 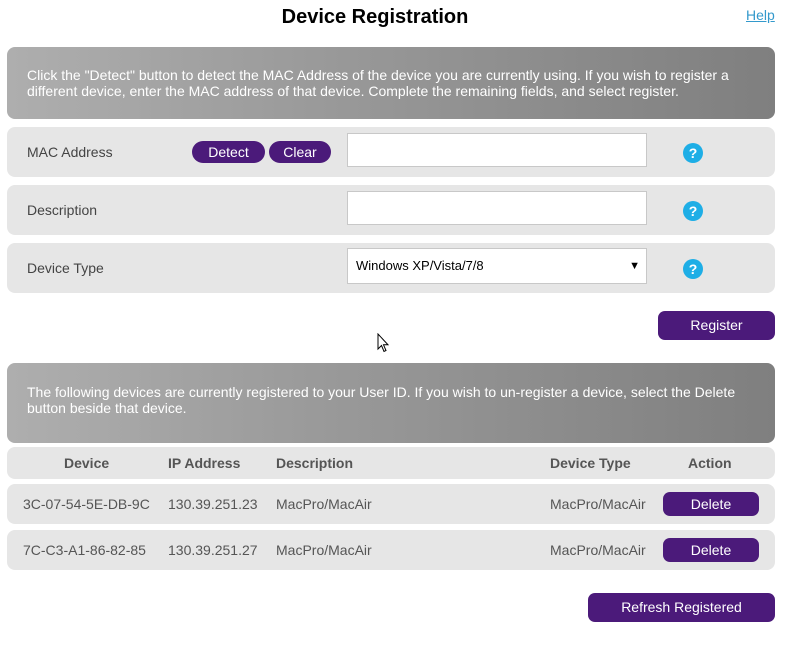 I want to click on mac-address-row: MAC Address Detect Clear ?, so click(x=391, y=152).